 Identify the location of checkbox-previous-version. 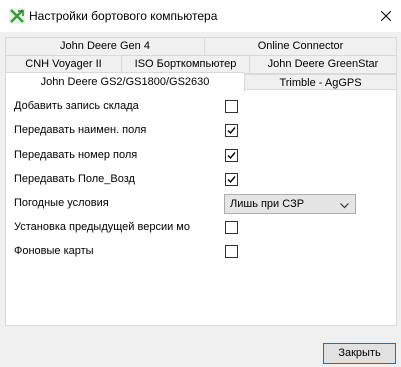
(231, 227).